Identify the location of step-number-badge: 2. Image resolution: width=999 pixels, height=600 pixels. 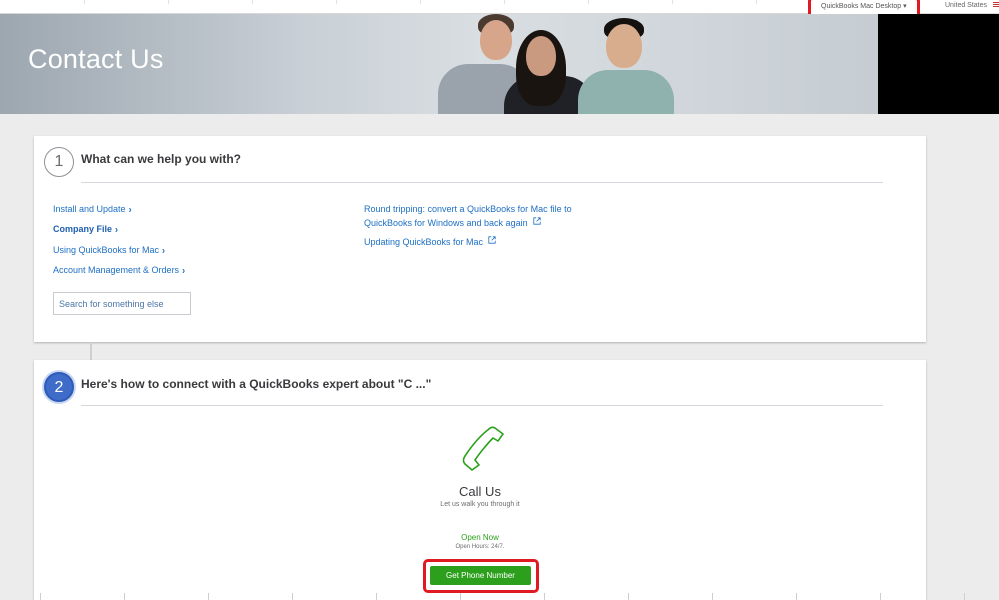
(59, 387).